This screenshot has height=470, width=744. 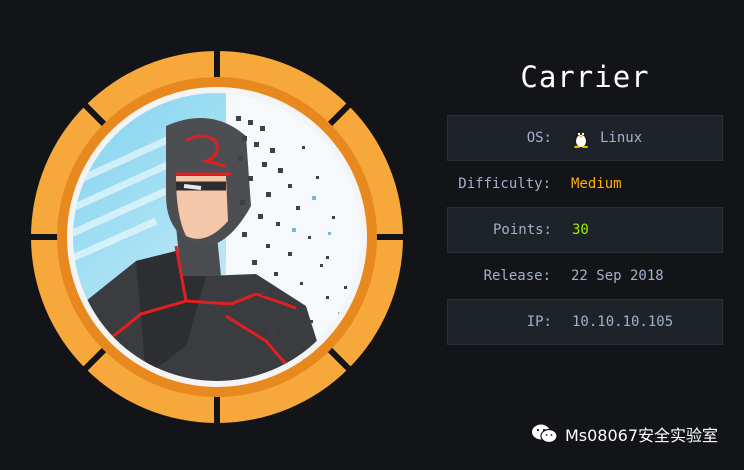 I want to click on difficulty-label: Difficulty:, so click(x=504, y=184).